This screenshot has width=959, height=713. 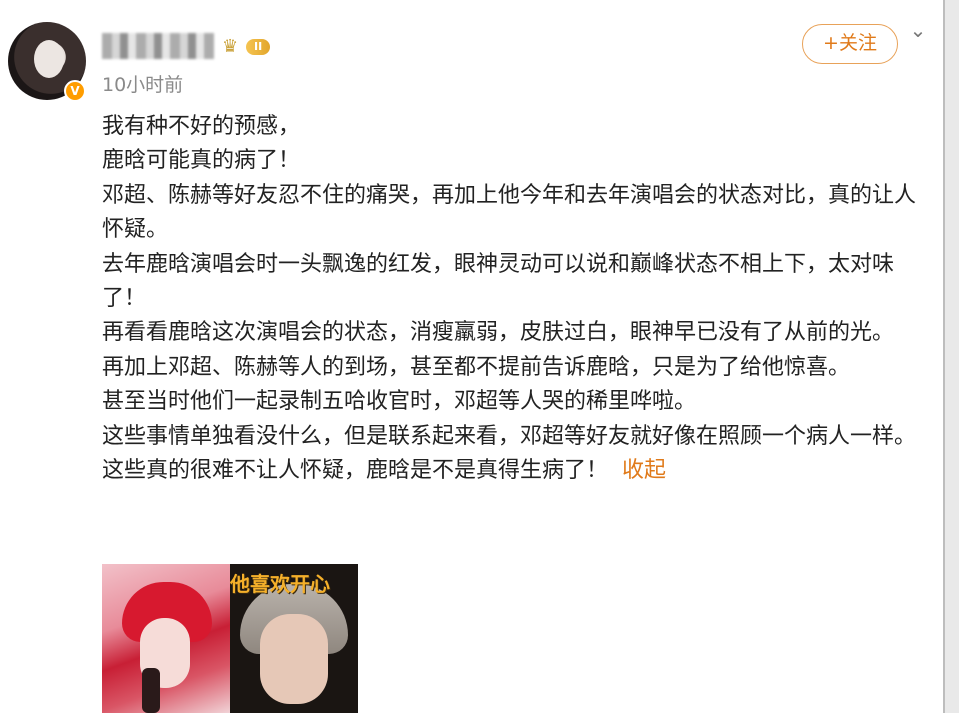 I want to click on post-line: 甚至当时他们一起录制五哈收官时，邓超等人哭的稀里哗啦。, so click(x=399, y=402).